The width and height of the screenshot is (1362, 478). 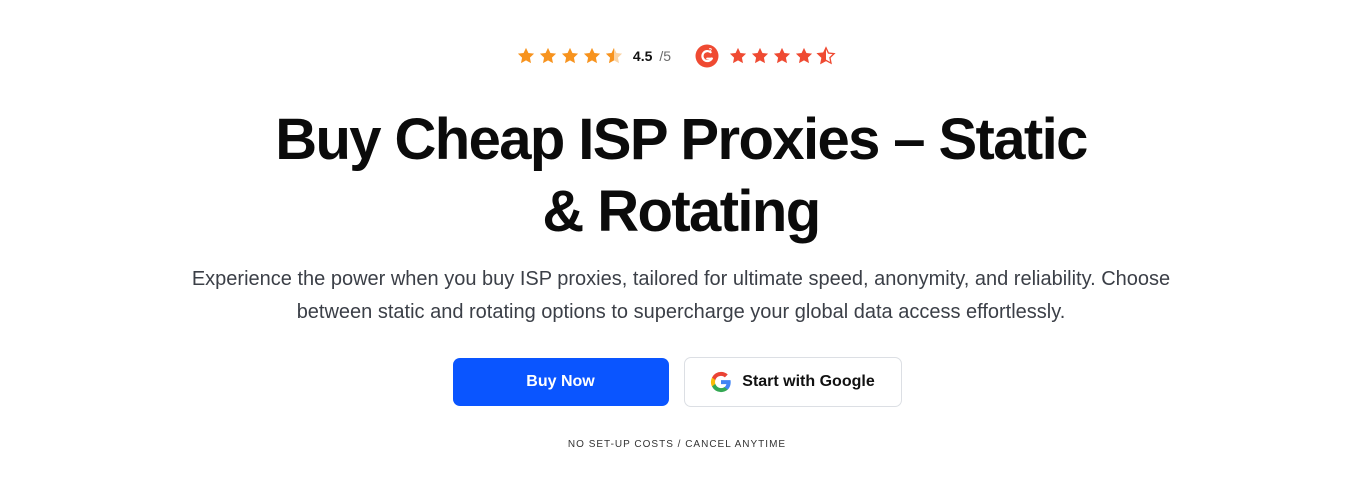 What do you see at coordinates (707, 56) in the screenshot?
I see `g2-logo-icon: 2` at bounding box center [707, 56].